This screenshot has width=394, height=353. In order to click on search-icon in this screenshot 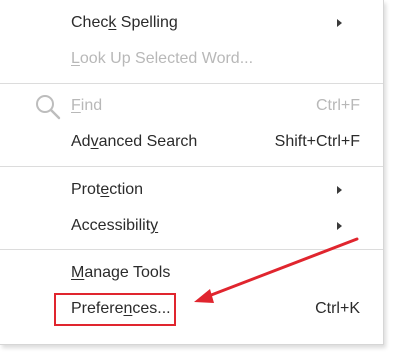, I will do `click(48, 107)`.